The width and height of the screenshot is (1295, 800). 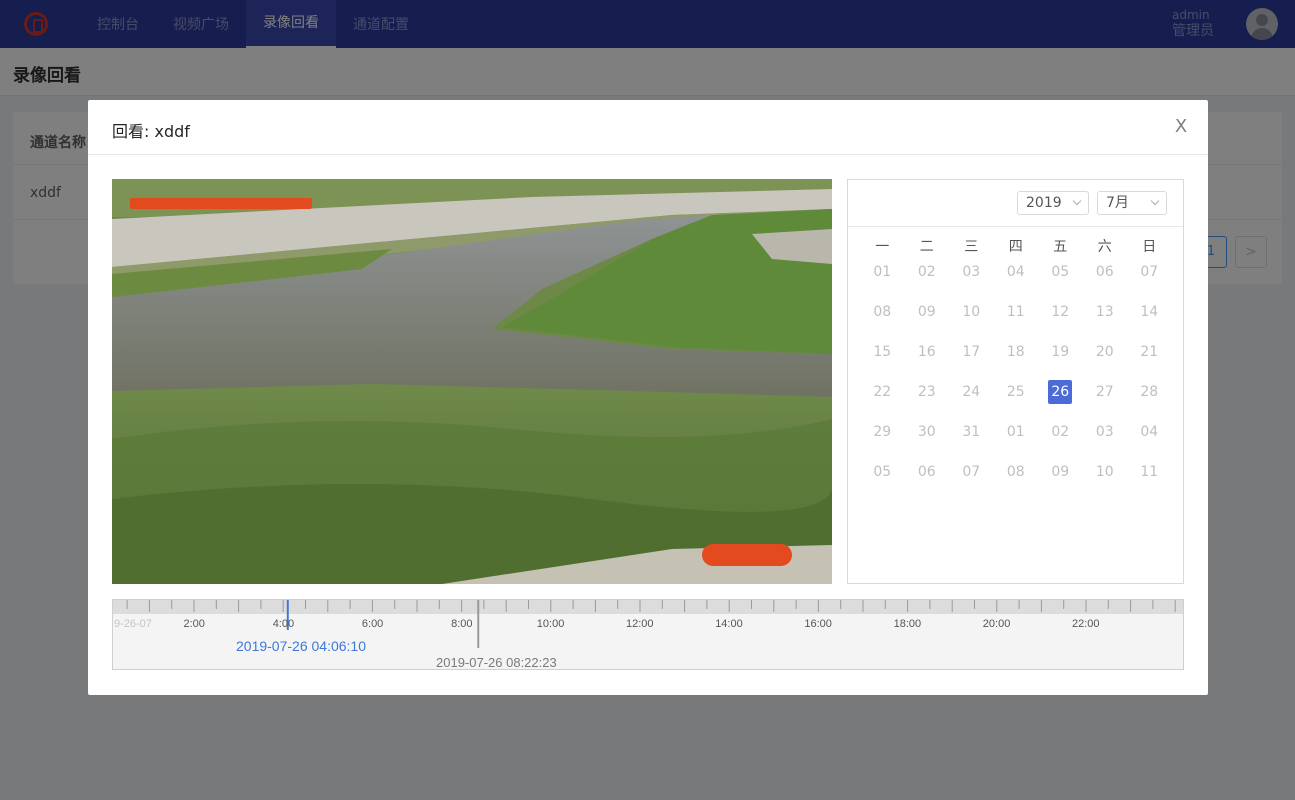 What do you see at coordinates (1104, 352) in the screenshot?
I see `calendar-day-label: 20` at bounding box center [1104, 352].